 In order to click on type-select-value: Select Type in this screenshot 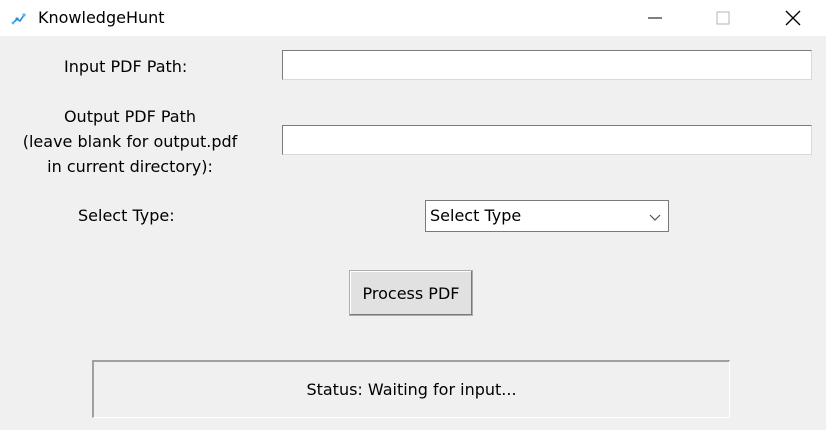, I will do `click(476, 215)`.